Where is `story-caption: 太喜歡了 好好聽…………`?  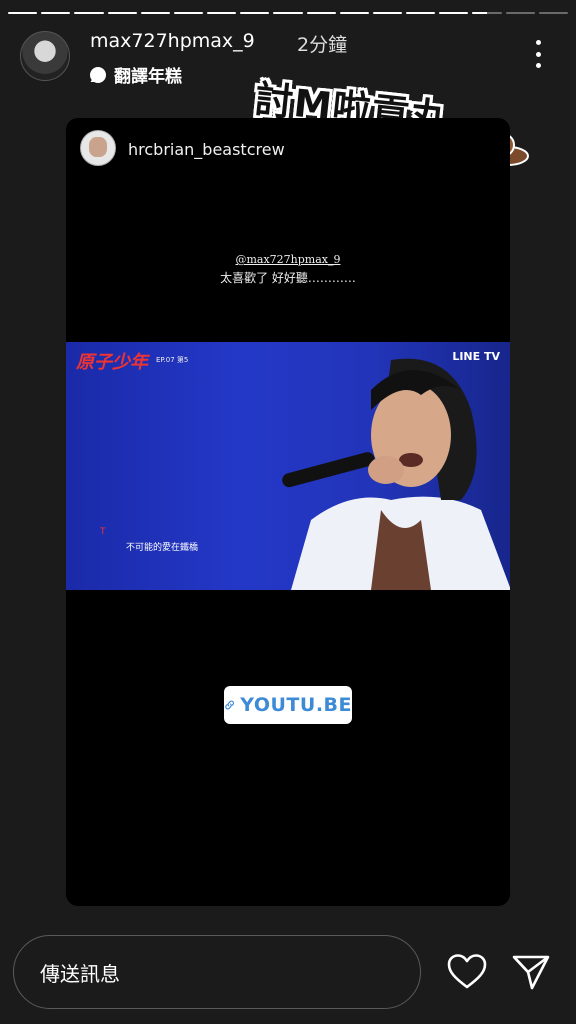
story-caption: 太喜歡了 好好聽………… is located at coordinates (288, 278).